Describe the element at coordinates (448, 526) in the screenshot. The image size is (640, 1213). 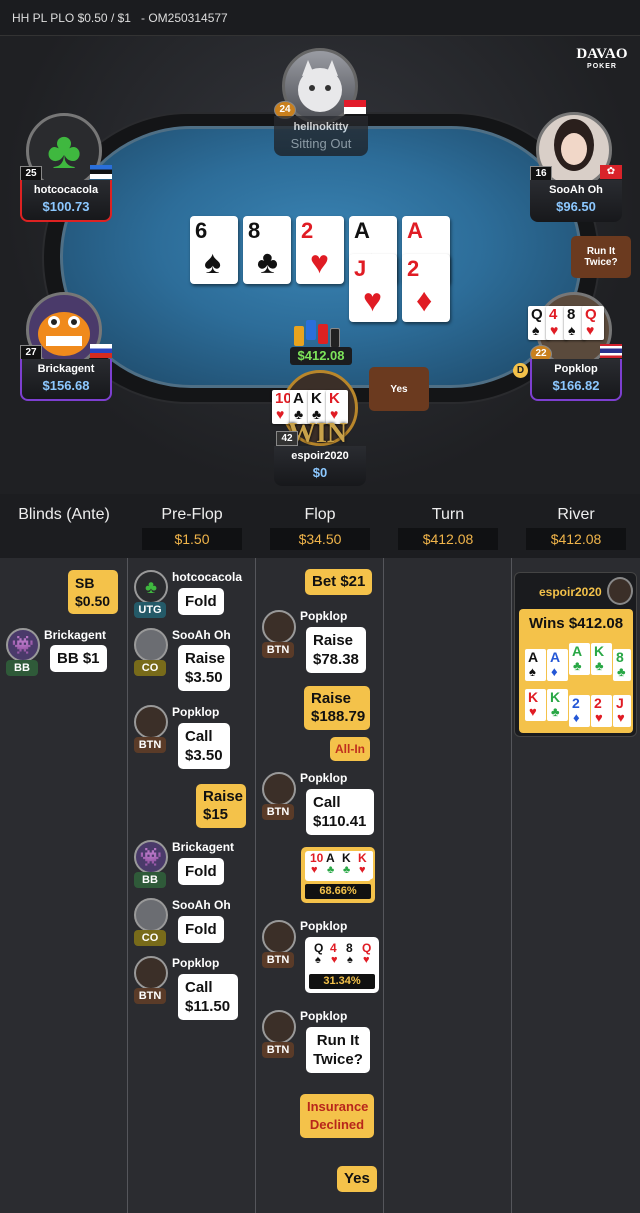
I see `col-turn: Turn $412.08` at that location.